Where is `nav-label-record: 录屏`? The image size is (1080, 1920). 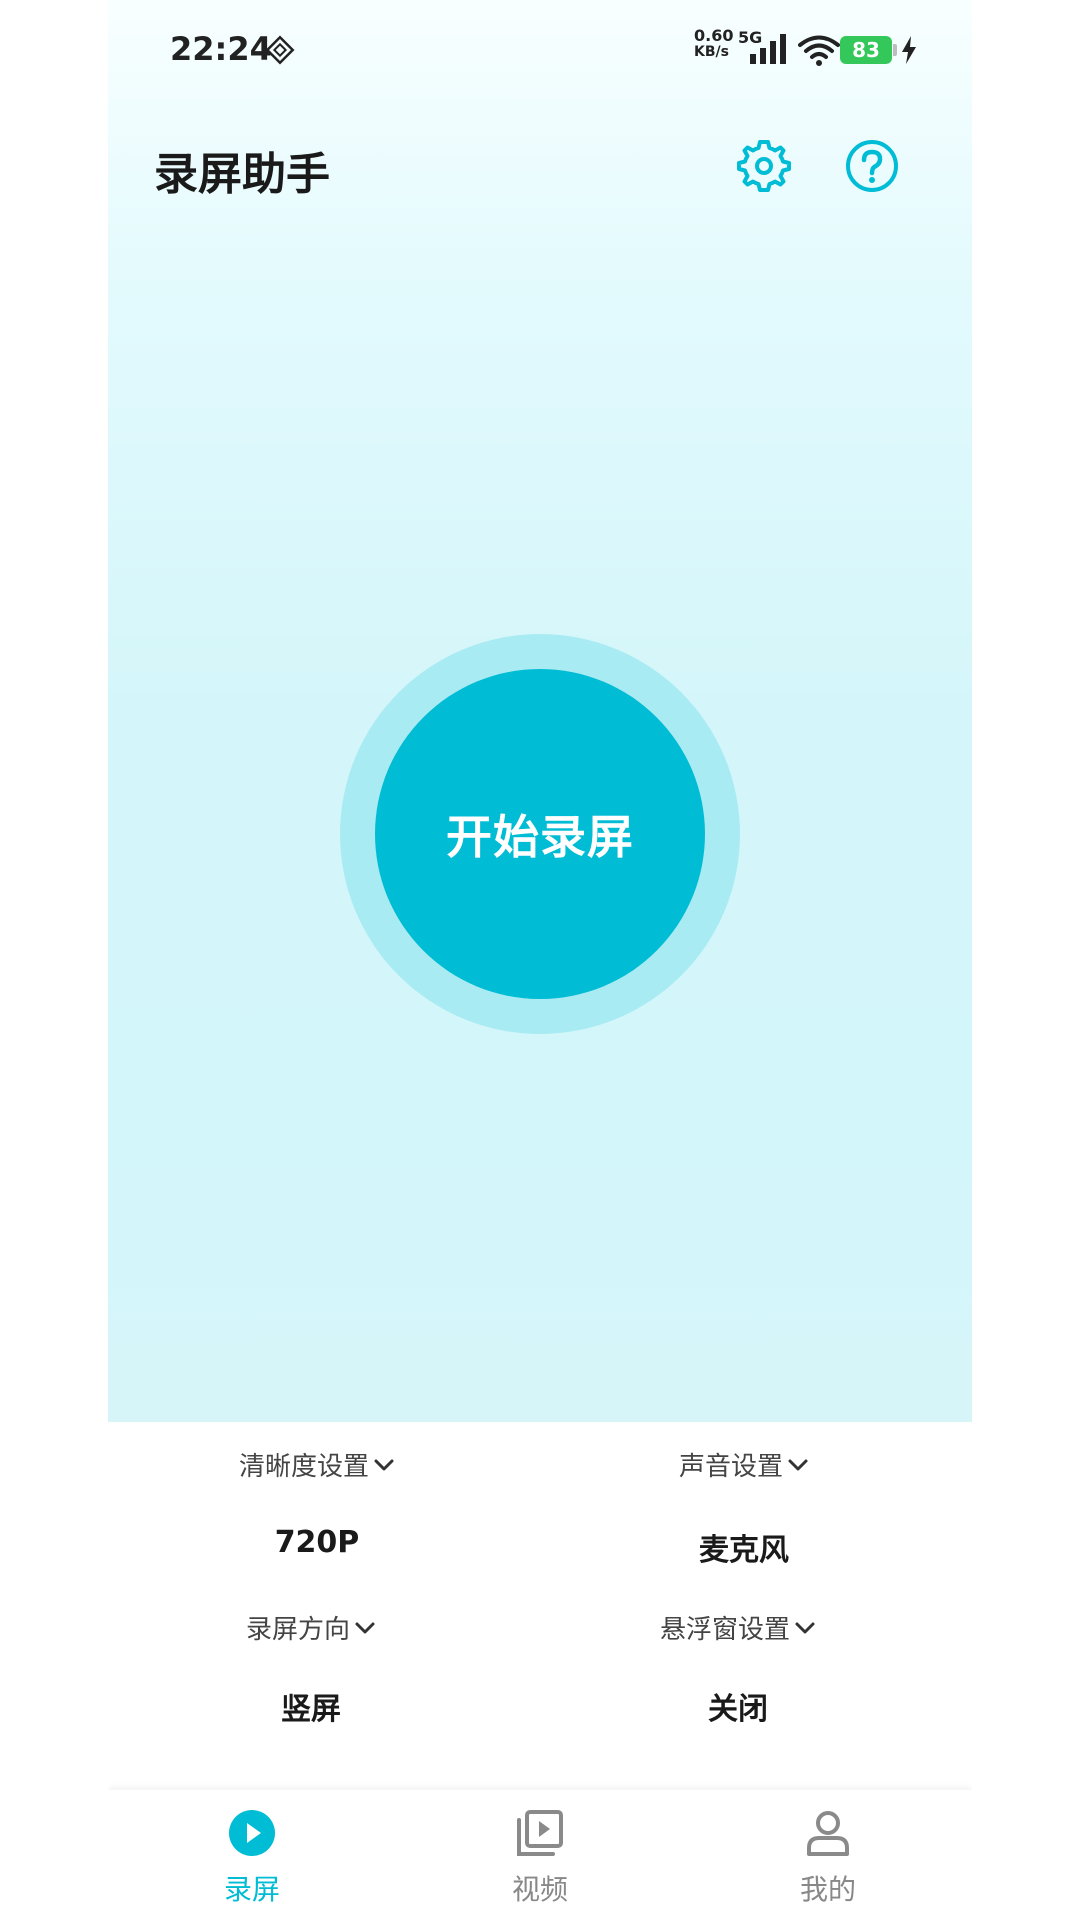 nav-label-record: 录屏 is located at coordinates (251, 1889).